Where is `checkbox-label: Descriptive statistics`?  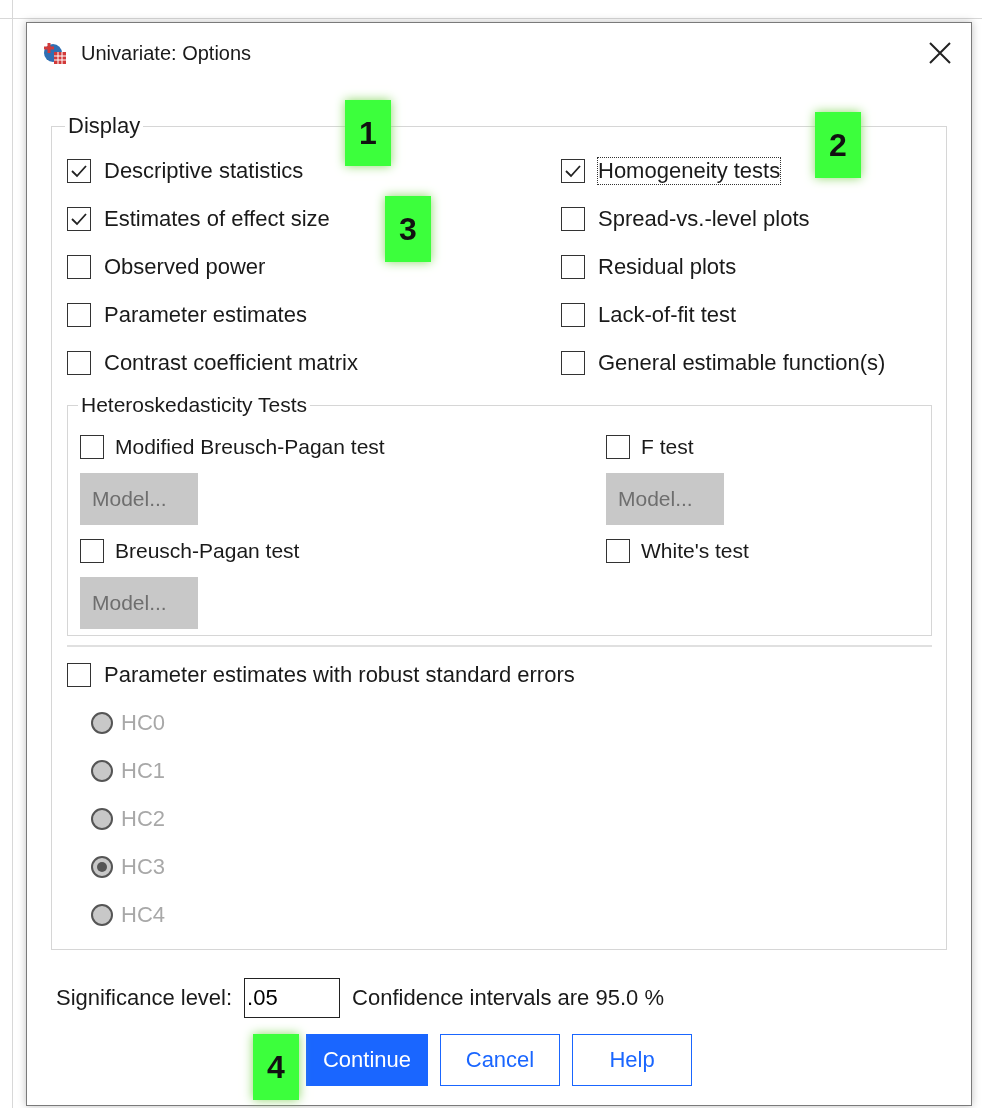
checkbox-label: Descriptive statistics is located at coordinates (204, 171).